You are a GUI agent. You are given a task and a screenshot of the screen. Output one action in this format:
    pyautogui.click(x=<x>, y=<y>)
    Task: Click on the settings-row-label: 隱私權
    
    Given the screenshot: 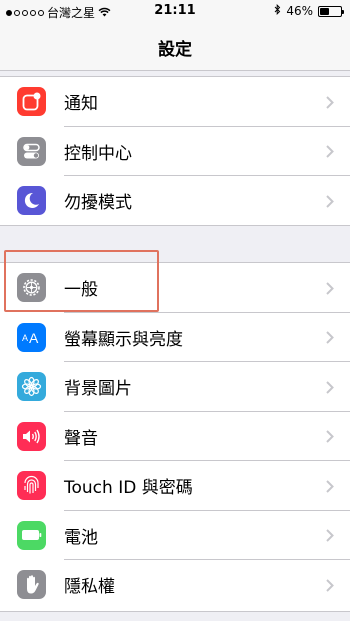 What is the action you would take?
    pyautogui.click(x=89, y=587)
    